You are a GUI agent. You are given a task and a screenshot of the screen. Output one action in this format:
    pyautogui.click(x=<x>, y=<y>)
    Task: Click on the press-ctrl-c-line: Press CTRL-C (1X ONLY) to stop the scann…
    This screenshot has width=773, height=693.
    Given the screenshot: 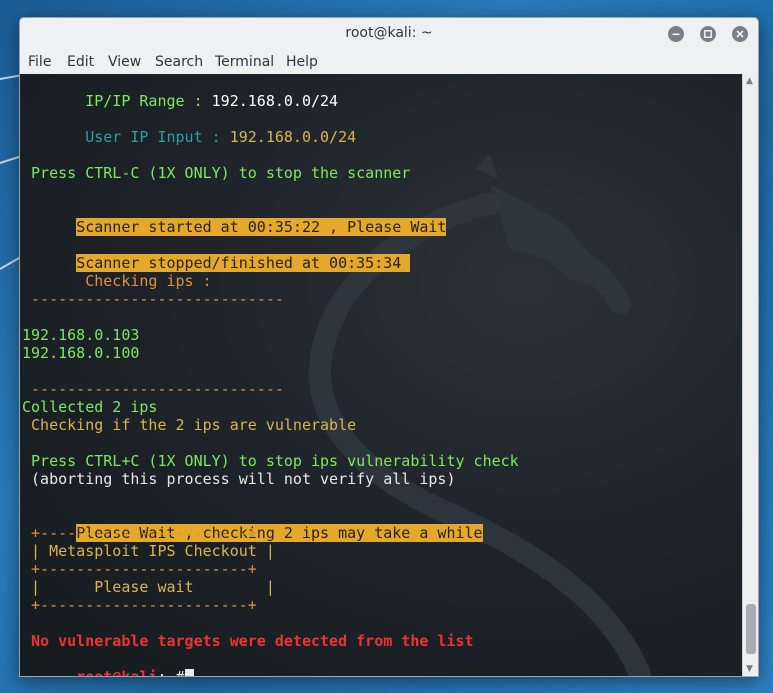 What is the action you would take?
    pyautogui.click(x=216, y=173)
    